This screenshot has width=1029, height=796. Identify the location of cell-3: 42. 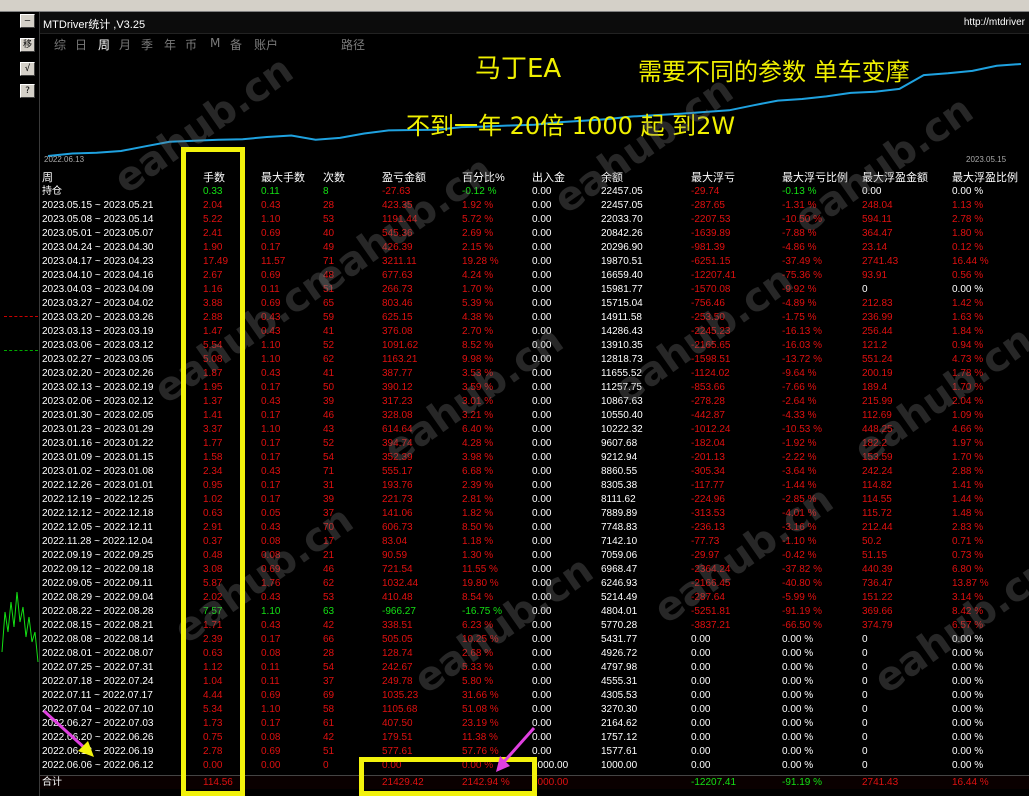
(329, 625).